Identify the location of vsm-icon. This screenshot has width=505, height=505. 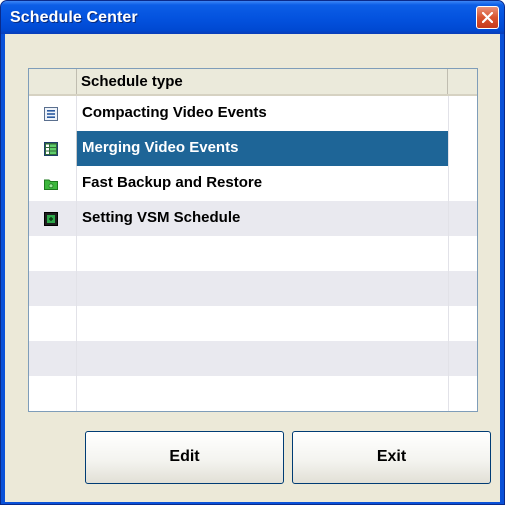
(51, 219).